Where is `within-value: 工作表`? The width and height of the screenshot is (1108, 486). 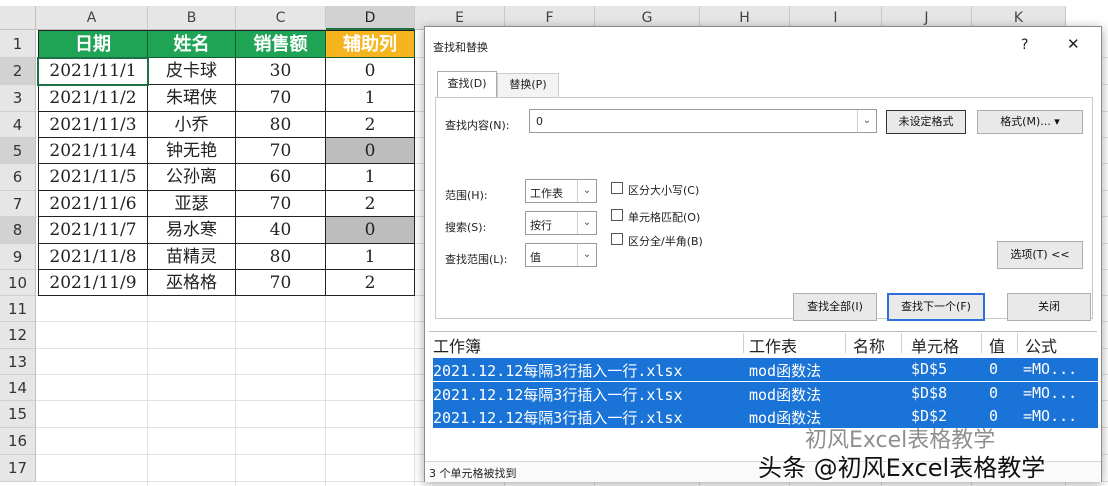
within-value: 工作表 is located at coordinates (546, 193).